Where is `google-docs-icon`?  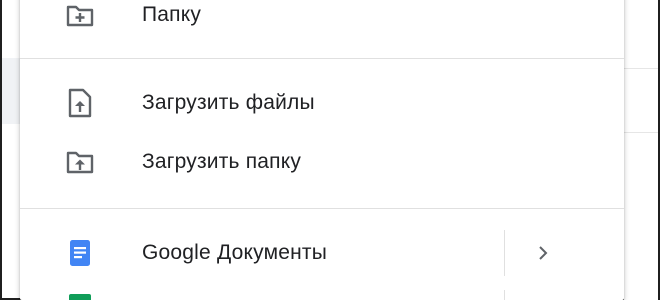 google-docs-icon is located at coordinates (80, 253).